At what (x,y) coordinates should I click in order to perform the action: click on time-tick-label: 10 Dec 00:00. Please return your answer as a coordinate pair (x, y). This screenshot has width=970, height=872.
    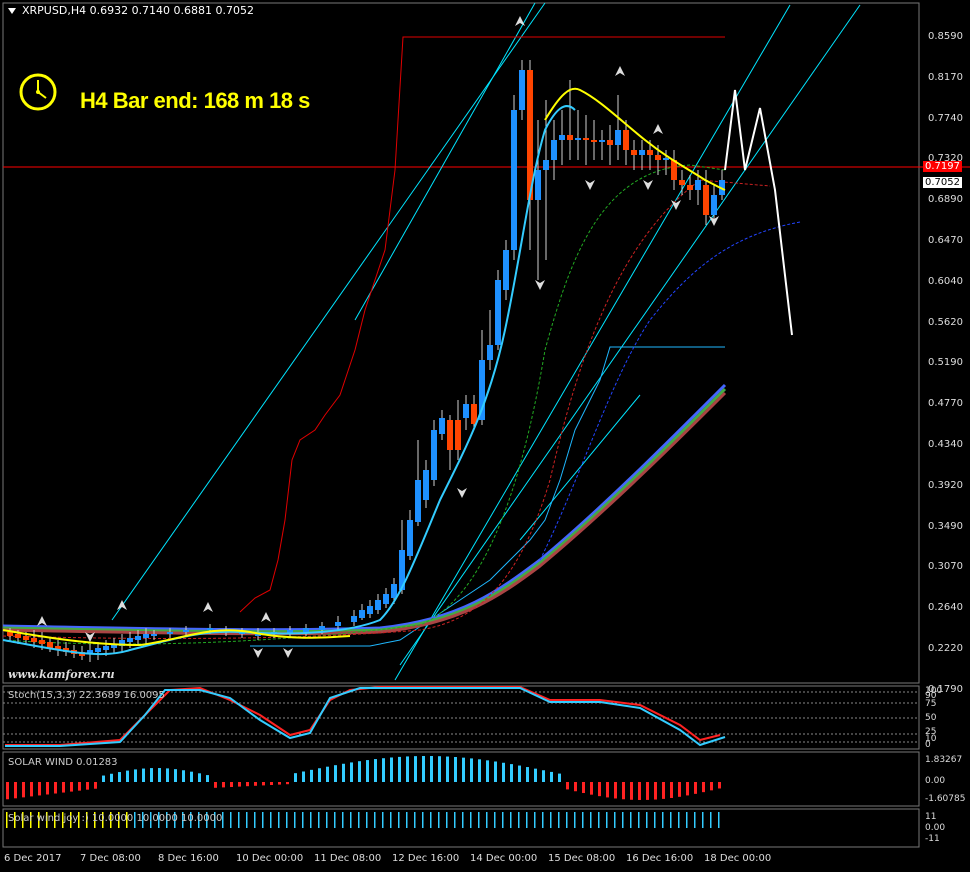
    Looking at the image, I should click on (270, 858).